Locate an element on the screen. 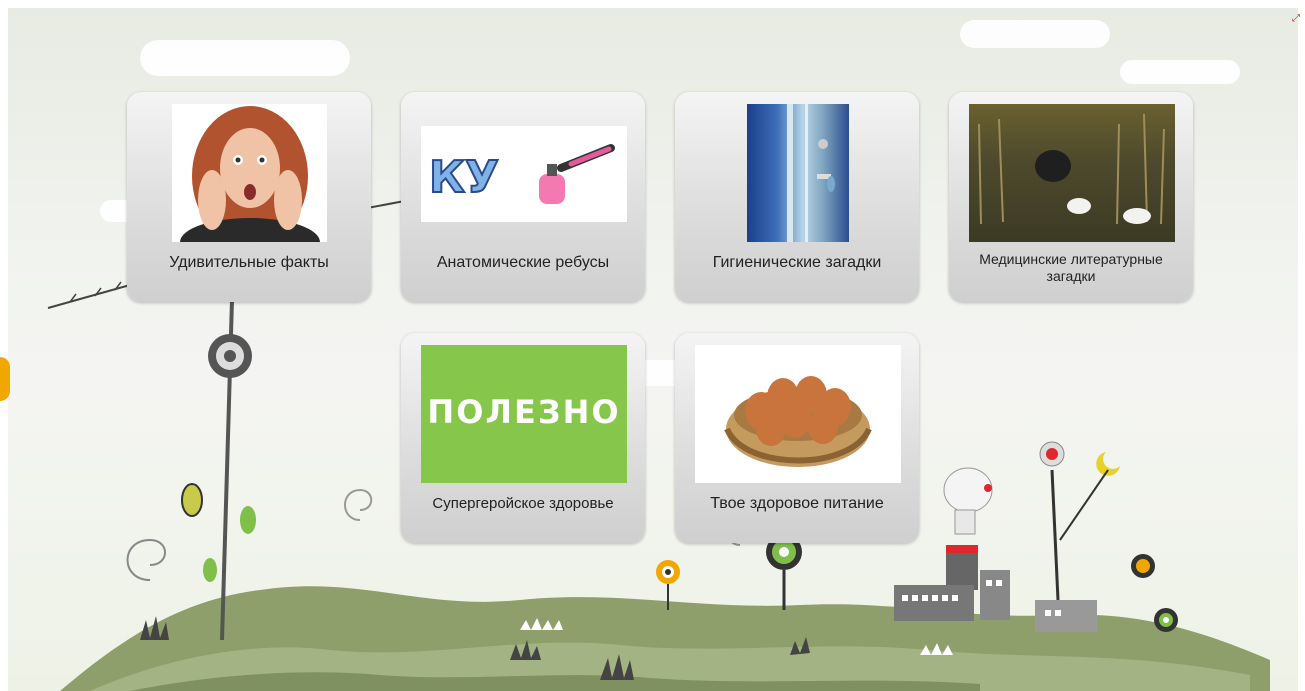  tile-label: Удивительные факты is located at coordinates (249, 262).